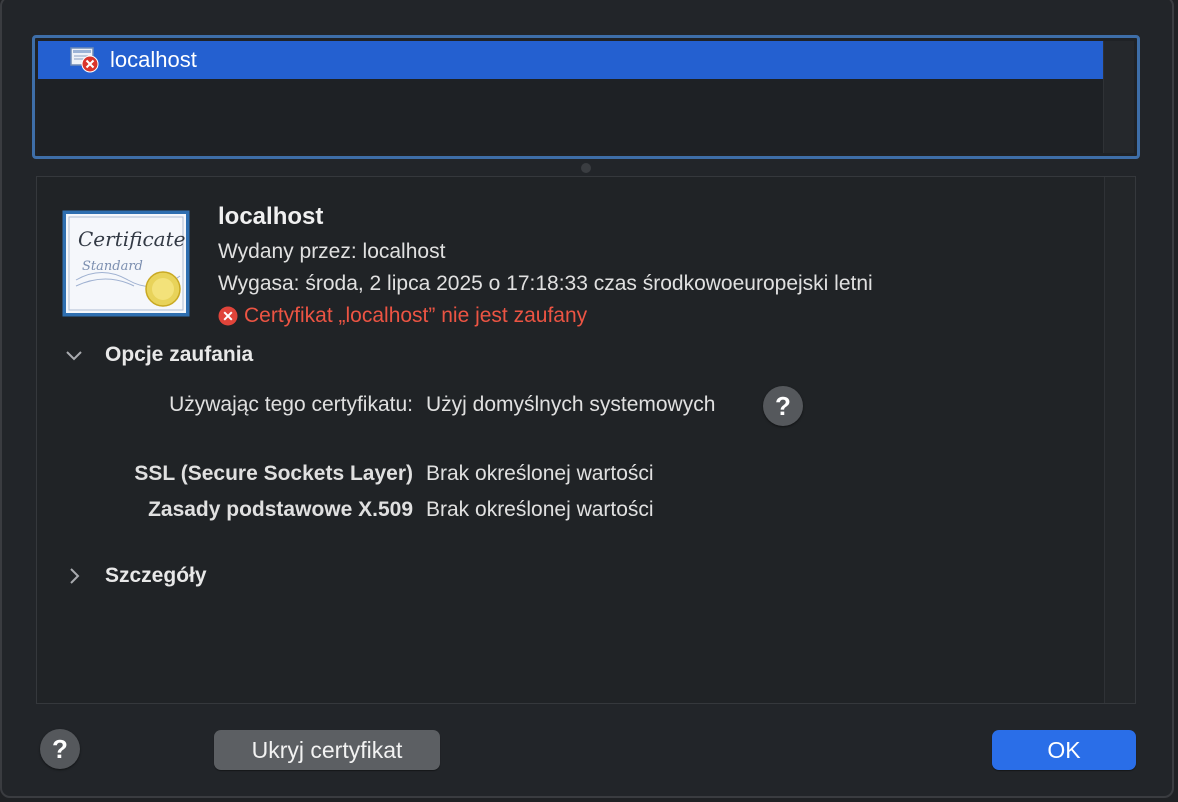 The image size is (1178, 802). I want to click on trust-using-label: Używając tego certyfikatu:, so click(291, 404).